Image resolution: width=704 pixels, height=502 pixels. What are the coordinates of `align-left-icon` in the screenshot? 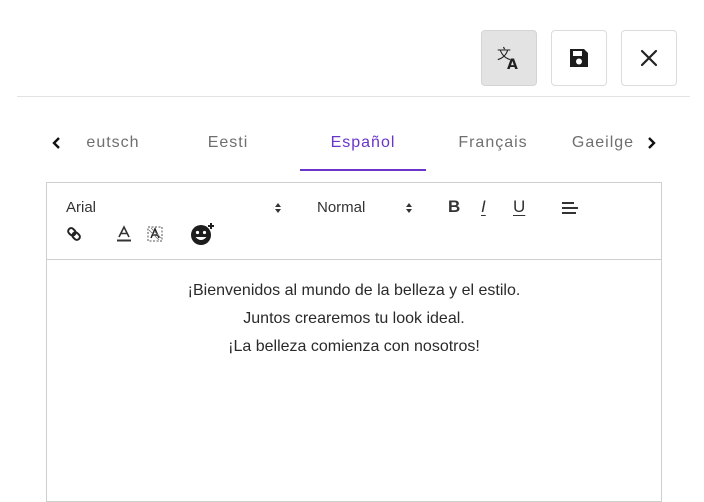 It's located at (570, 208).